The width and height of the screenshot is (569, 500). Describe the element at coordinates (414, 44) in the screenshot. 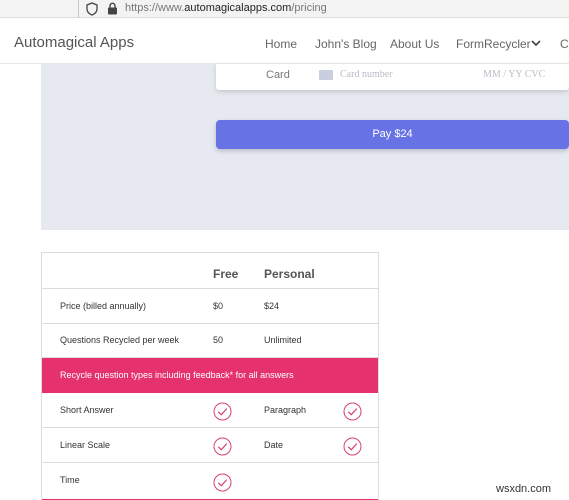

I see `nav-link-about: About Us` at that location.